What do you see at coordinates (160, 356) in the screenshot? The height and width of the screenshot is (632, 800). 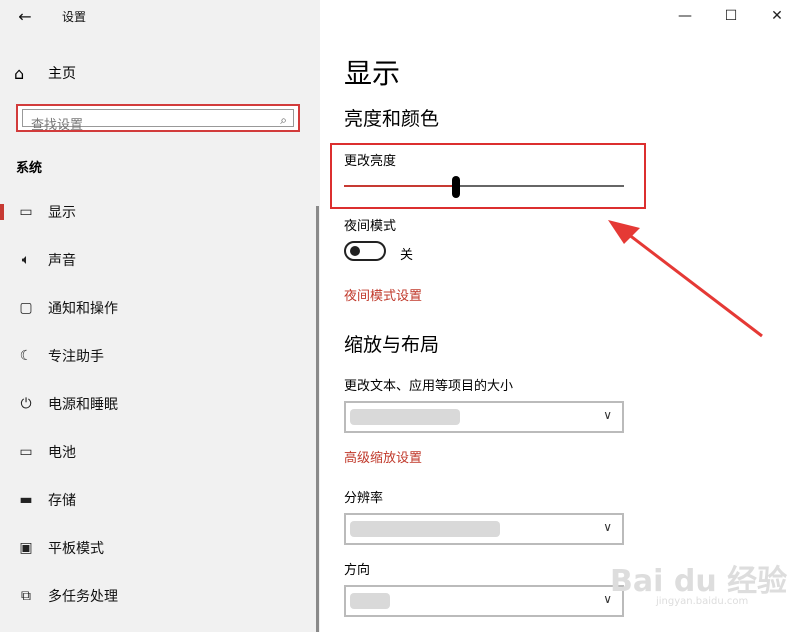 I see `sidebar-item-focus-assist: ☾ 专注助手` at bounding box center [160, 356].